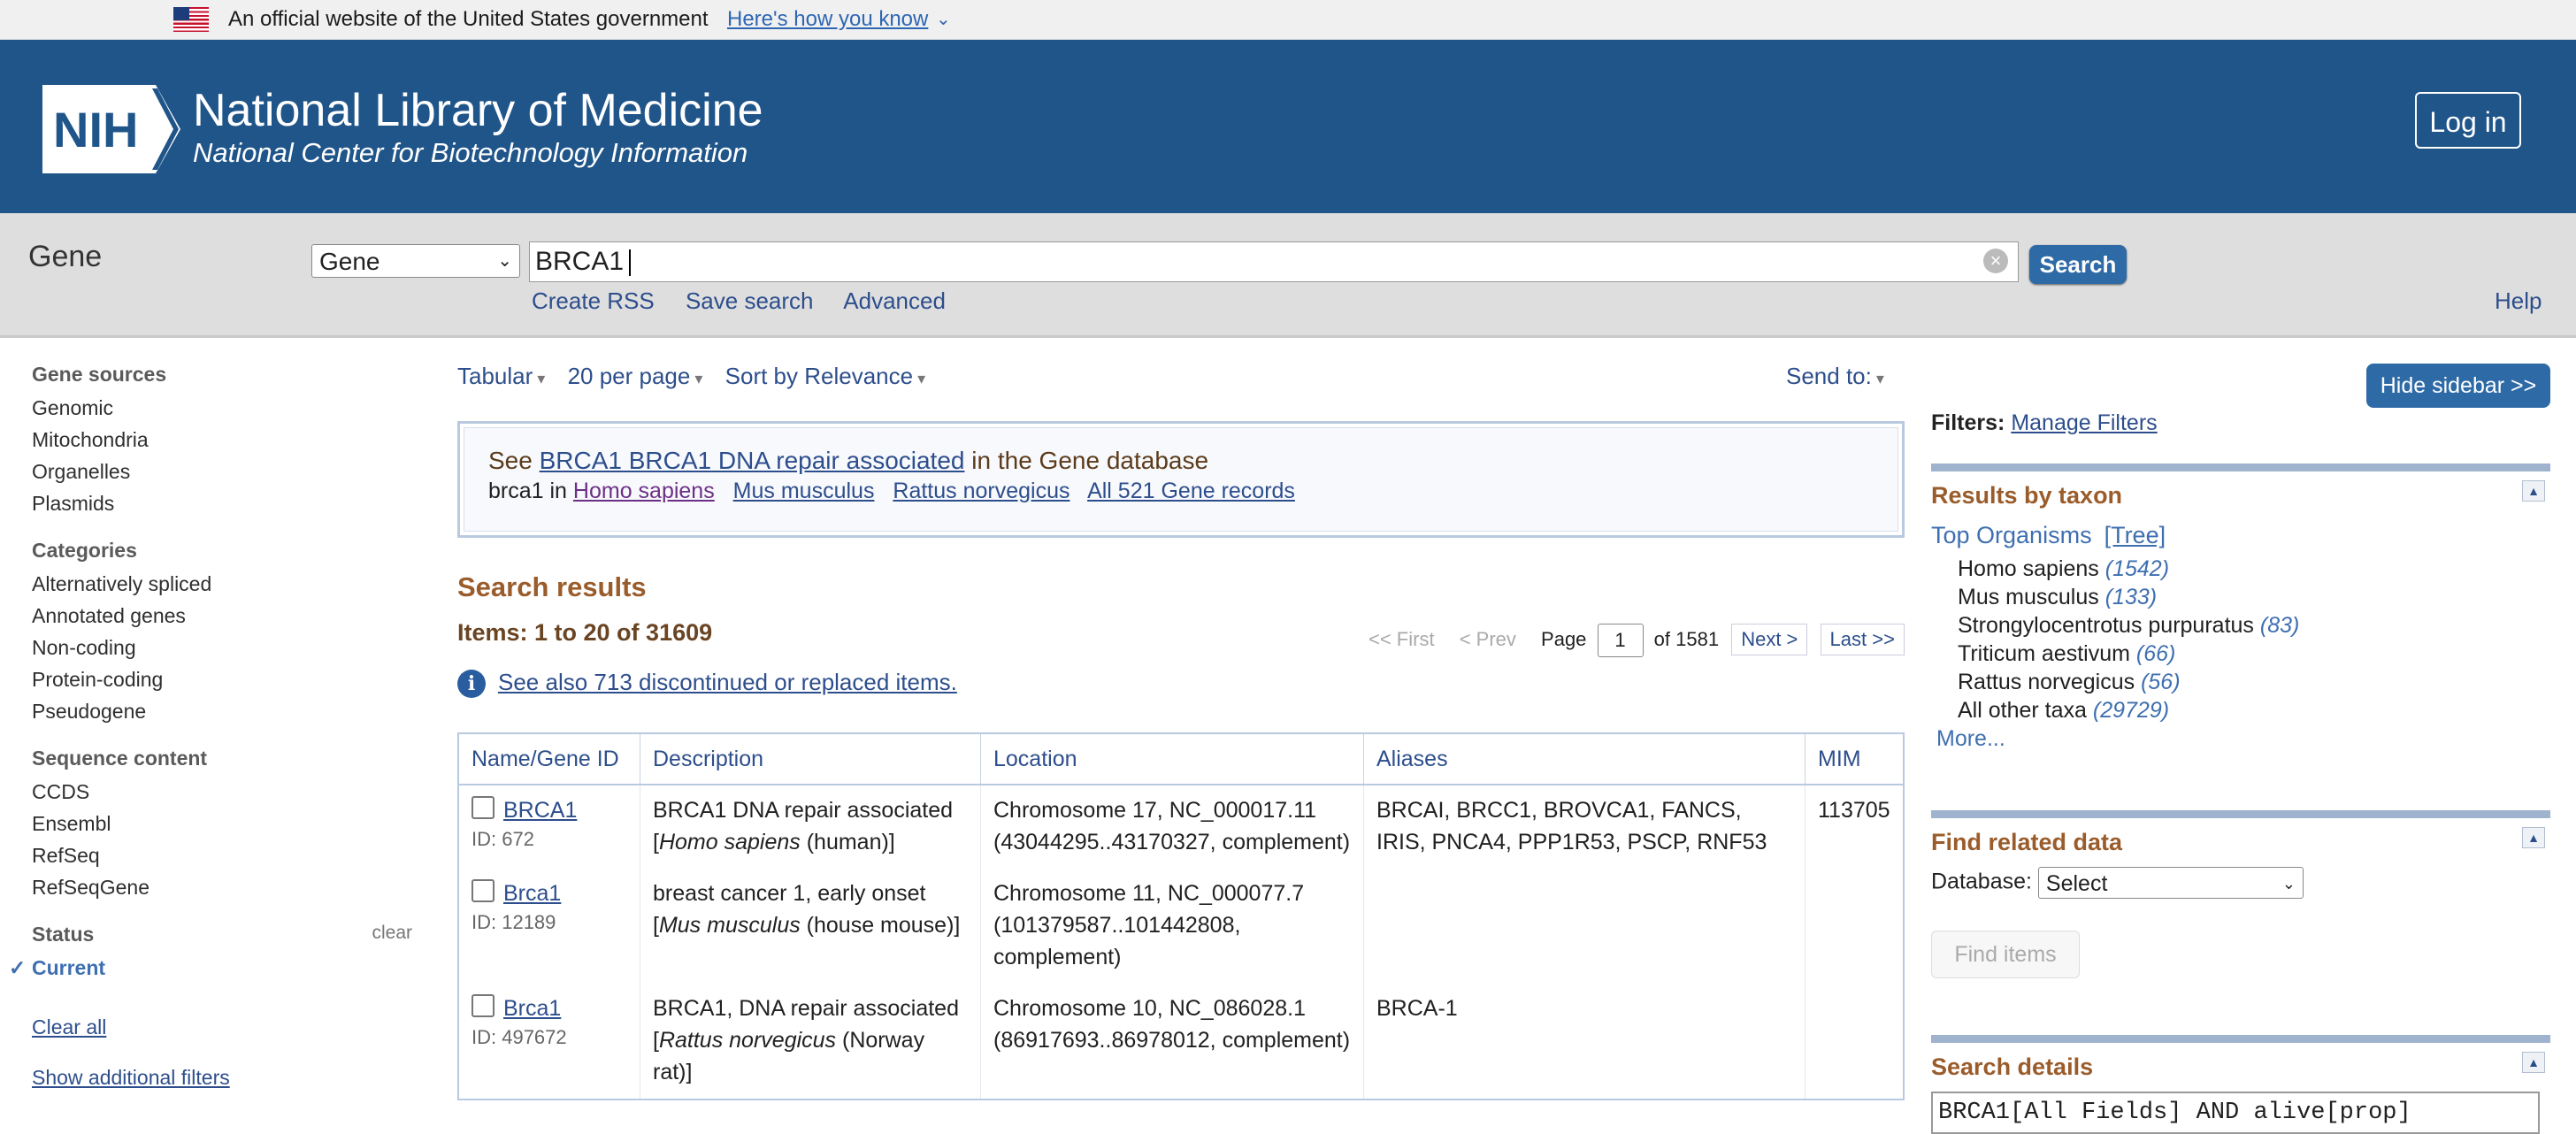  I want to click on filter-group-status: Status clear Current, so click(210, 954).